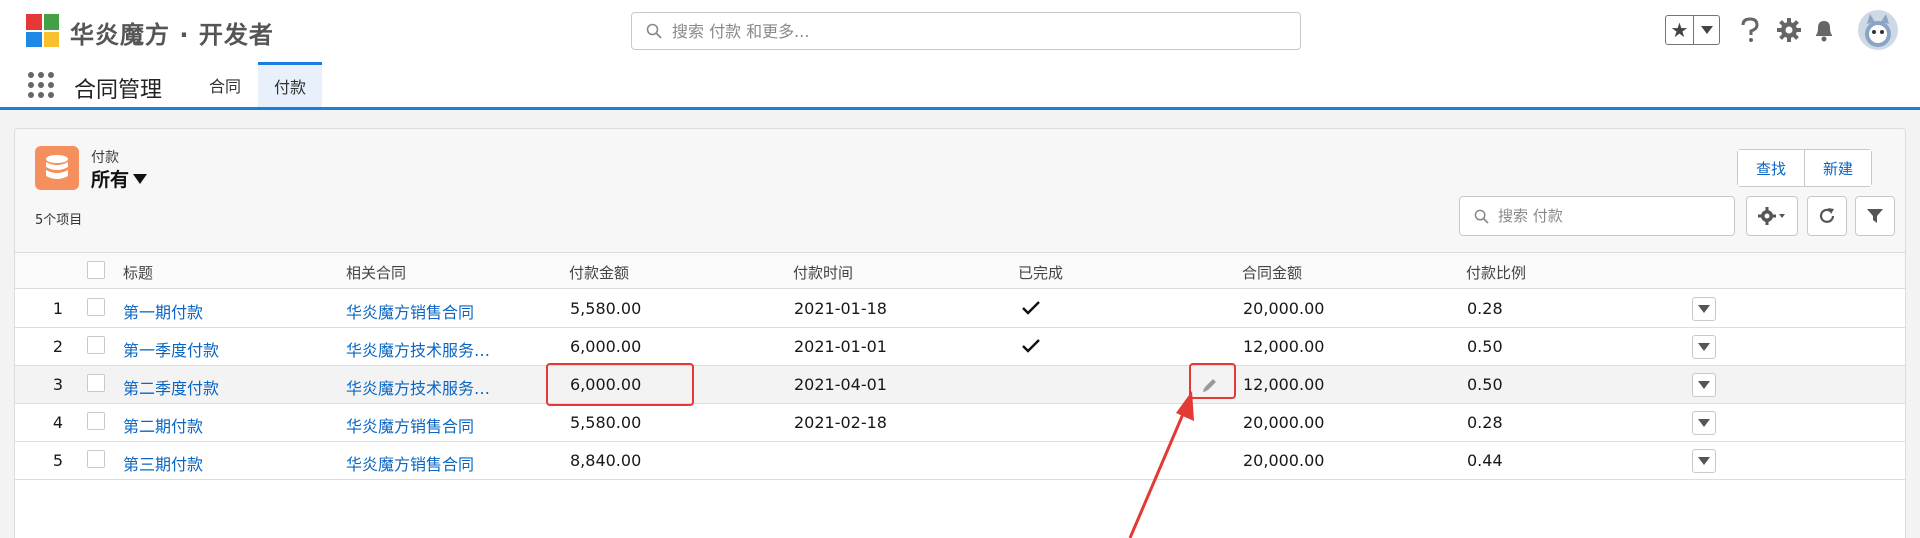  I want to click on tab-payments: 付款, so click(290, 84).